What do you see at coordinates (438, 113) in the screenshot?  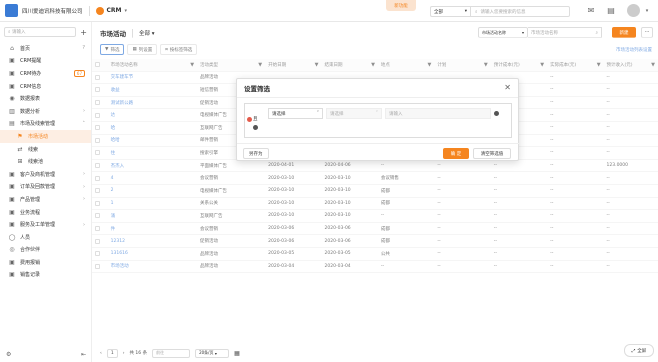 I see `value-input: 请输入` at bounding box center [438, 113].